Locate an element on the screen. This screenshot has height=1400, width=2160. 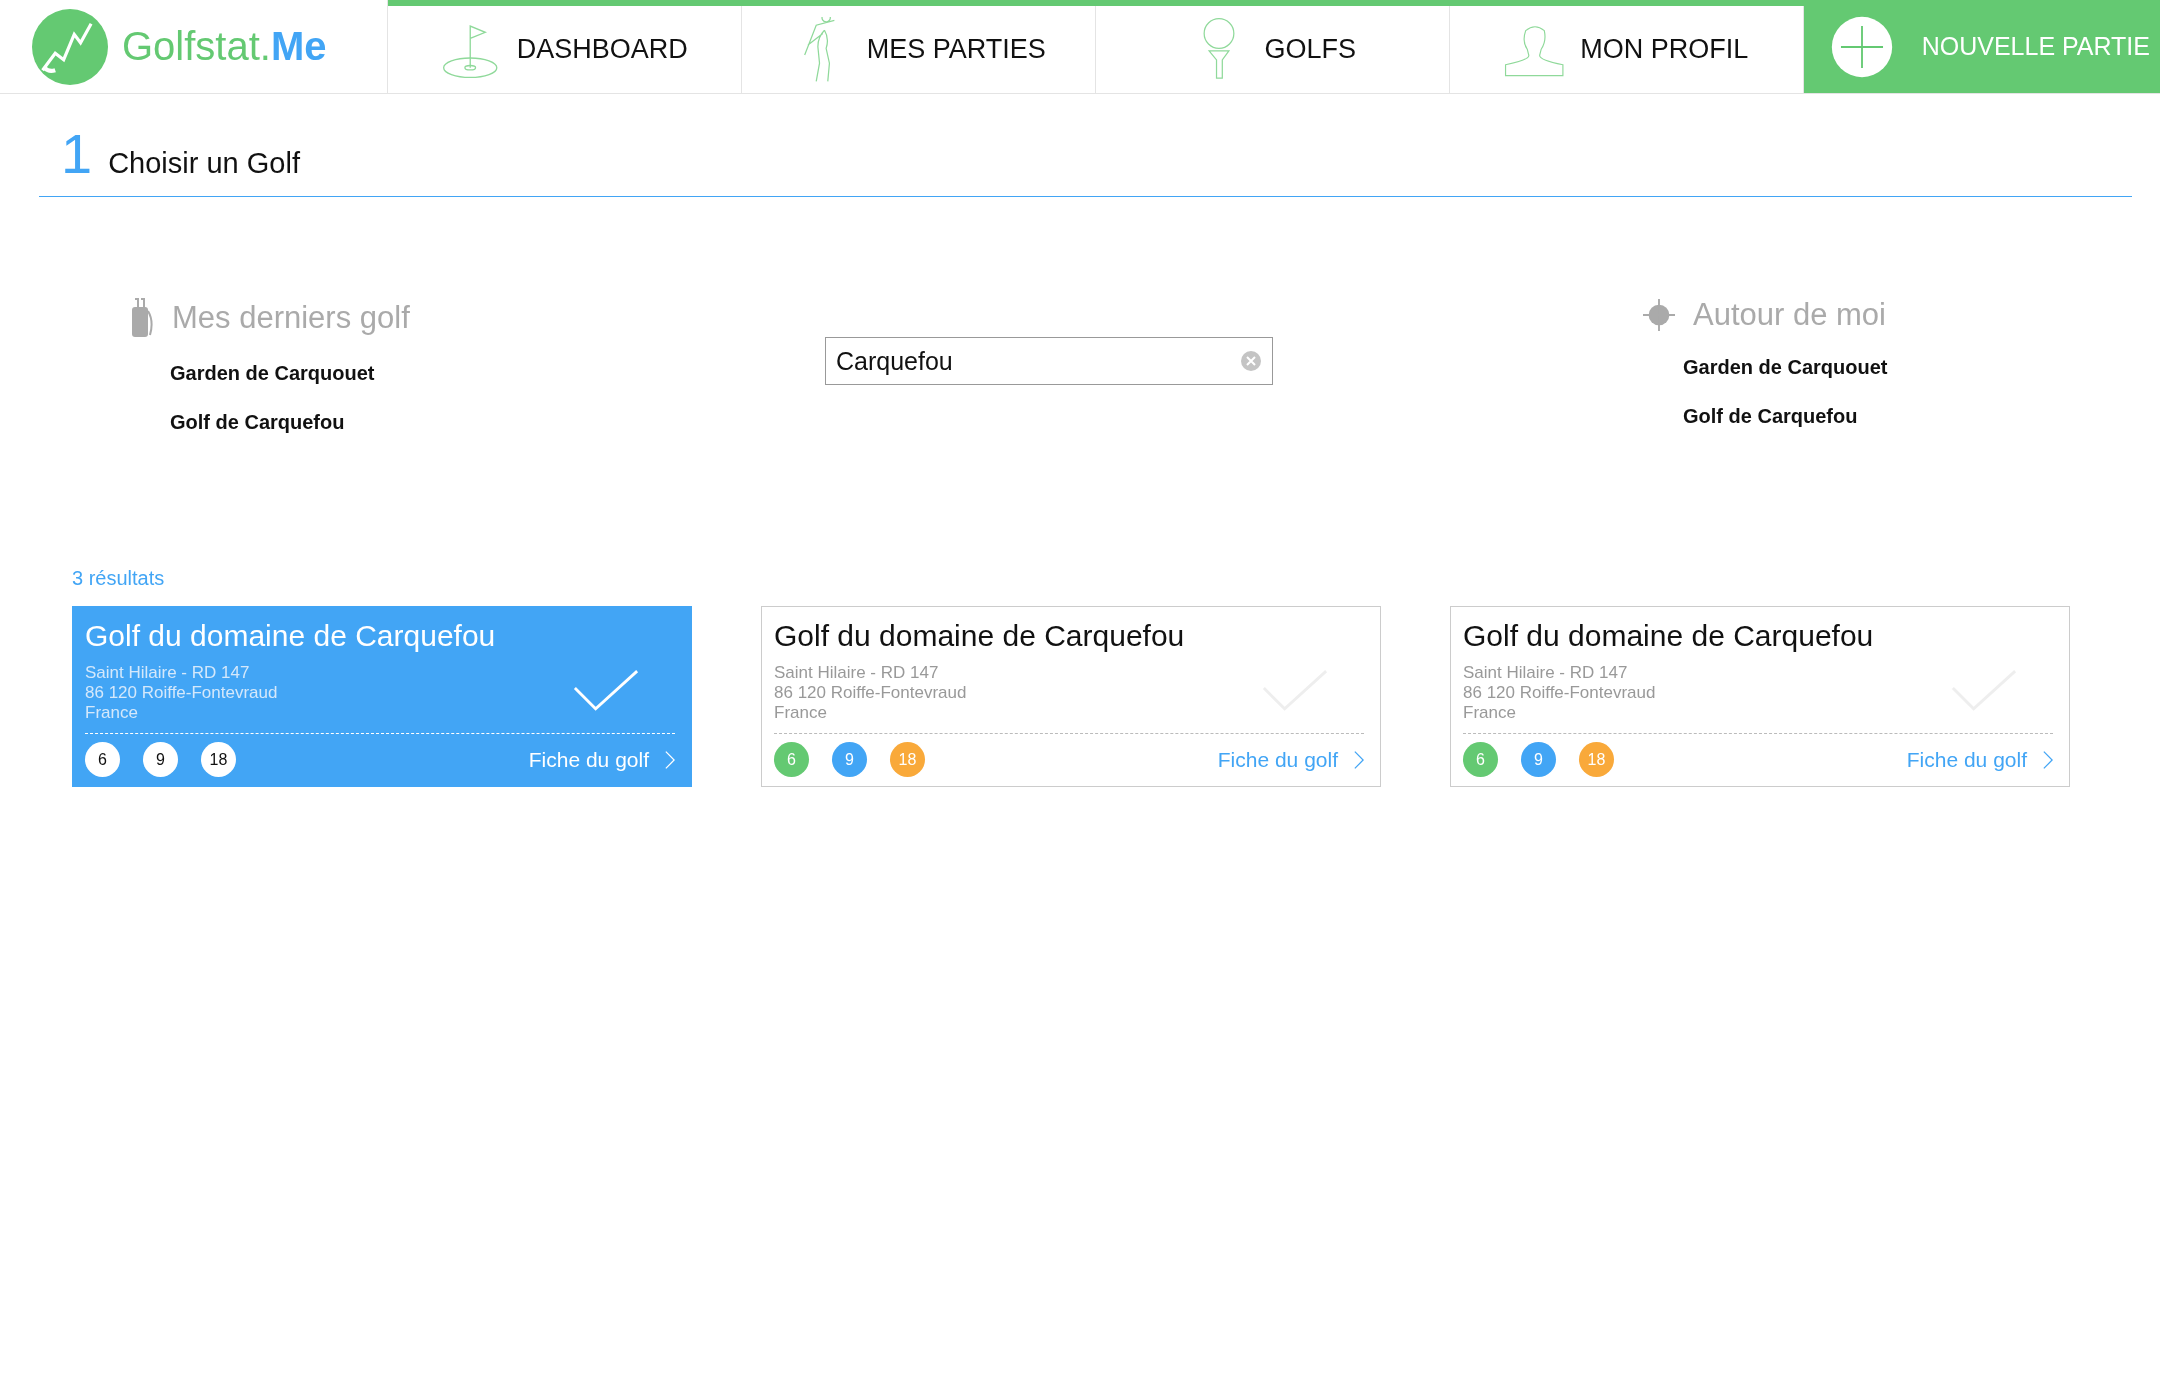
nav-tab: GOLFS is located at coordinates (1272, 49).